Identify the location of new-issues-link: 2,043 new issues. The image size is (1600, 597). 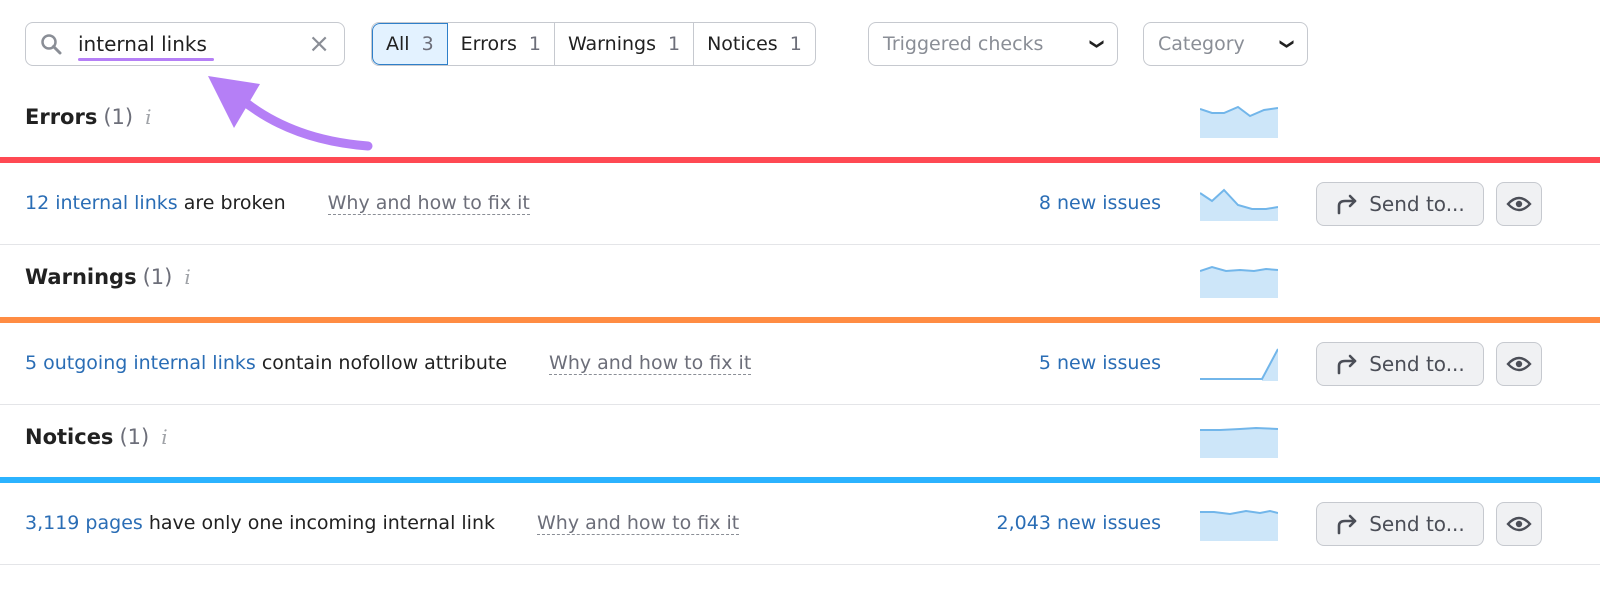
(1079, 523).